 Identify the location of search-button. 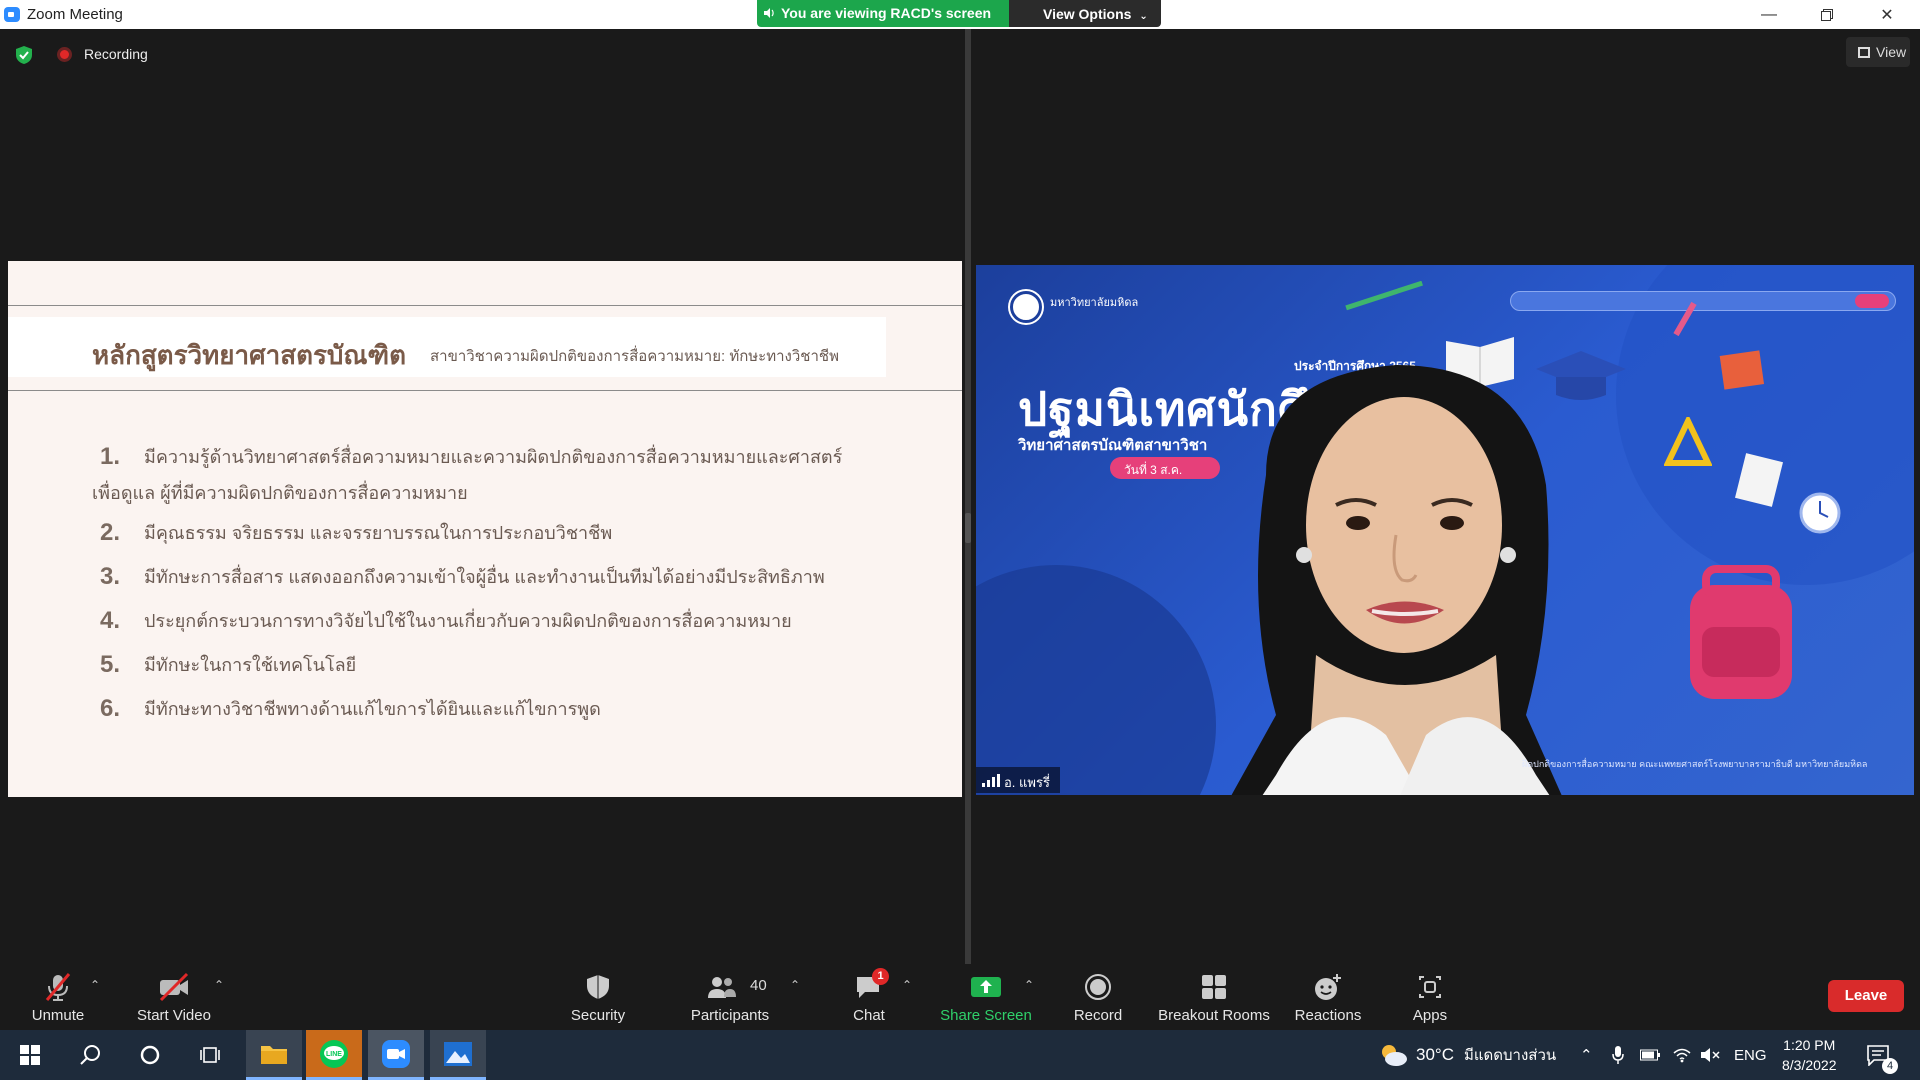
(90, 1055).